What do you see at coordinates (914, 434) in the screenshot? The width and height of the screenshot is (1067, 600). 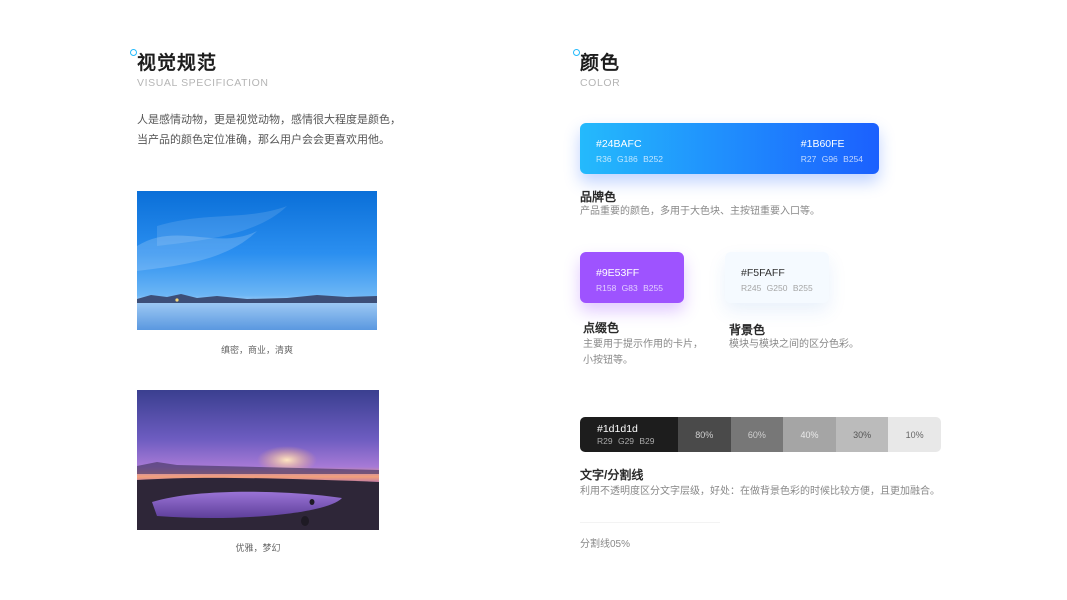 I see `text-opacity-step-10: 10%` at bounding box center [914, 434].